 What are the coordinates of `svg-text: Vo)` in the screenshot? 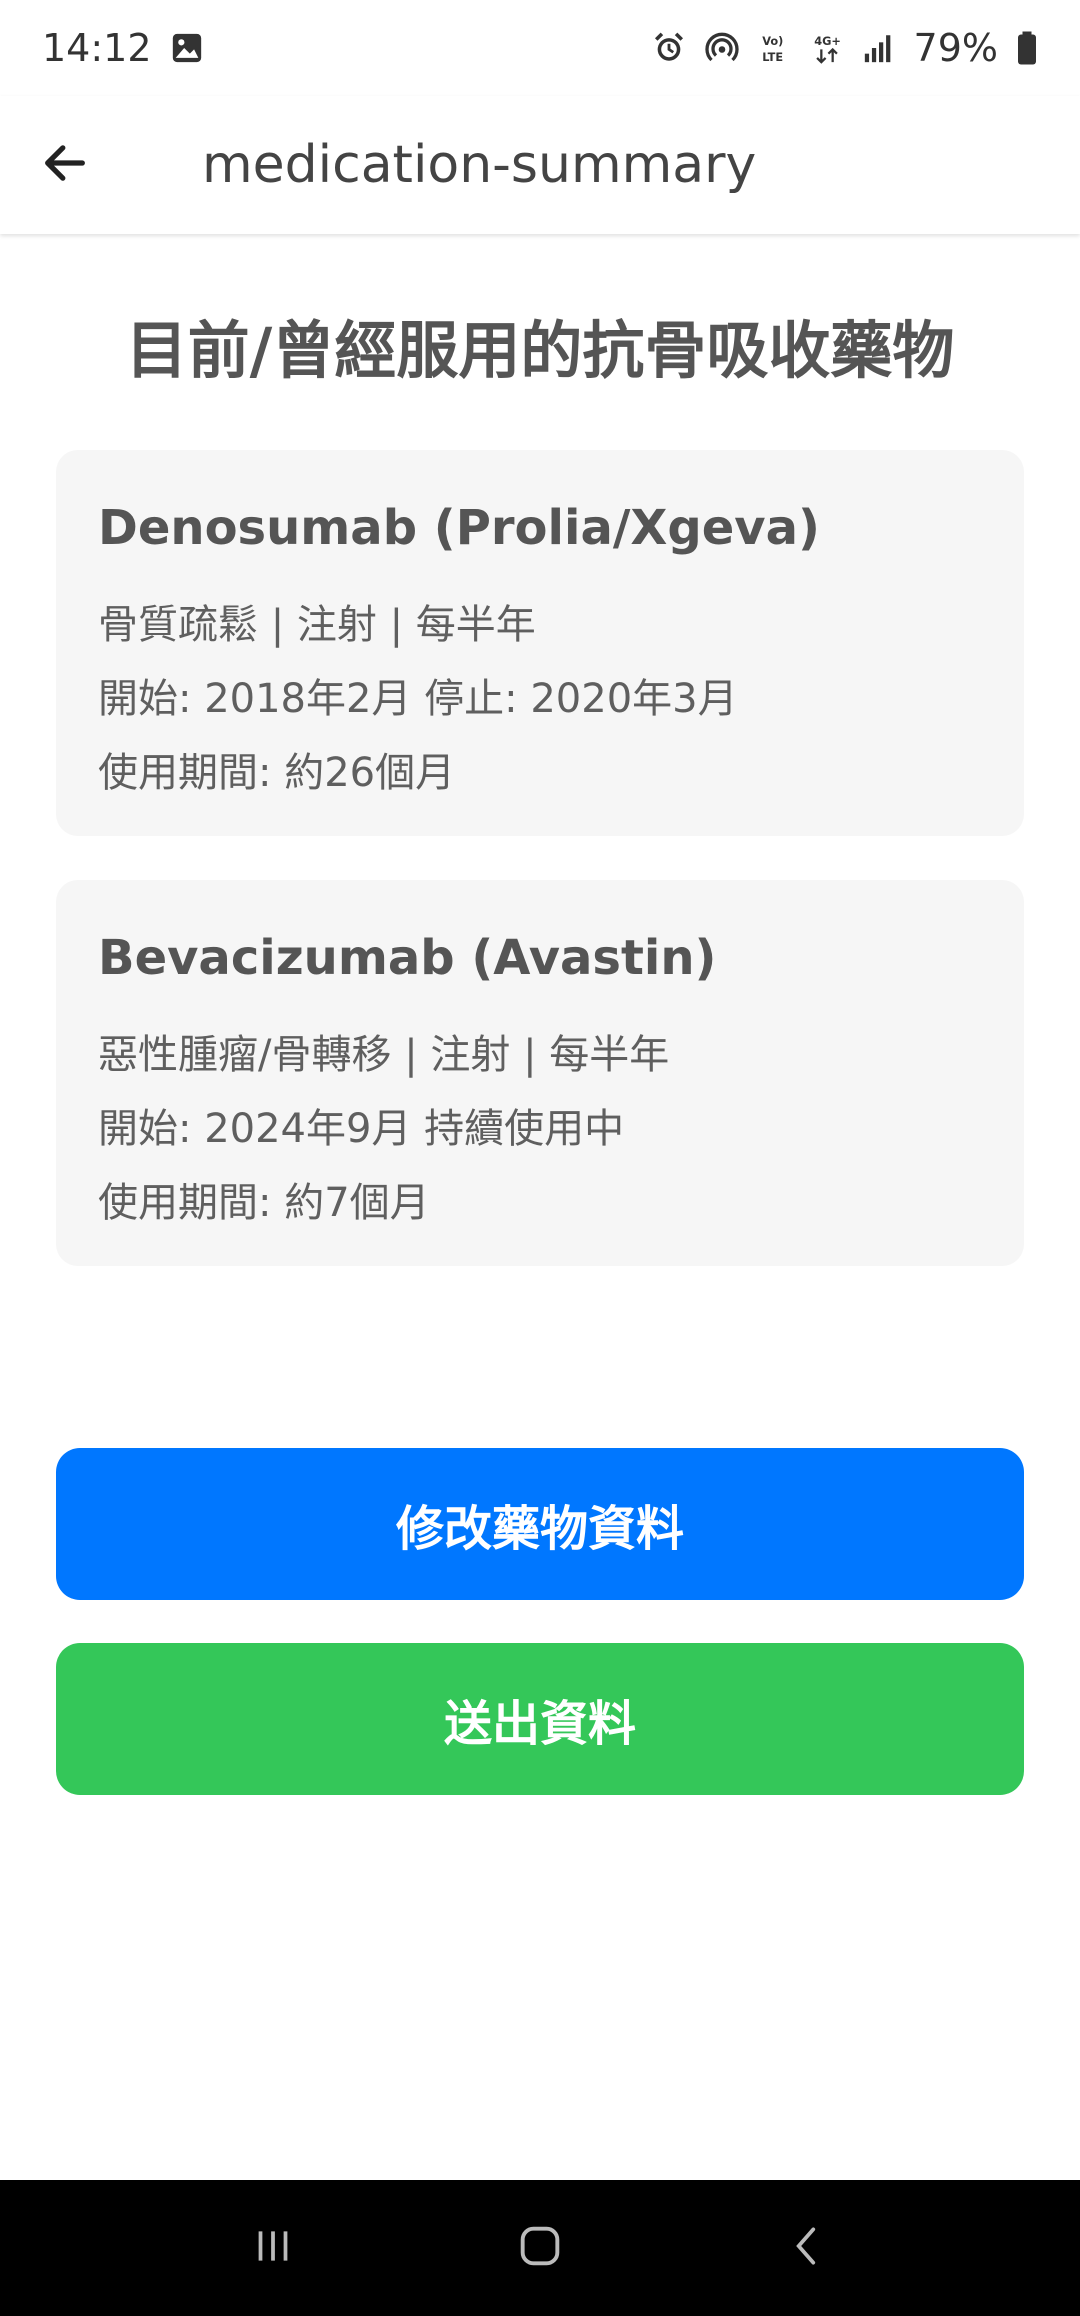 It's located at (772, 41).